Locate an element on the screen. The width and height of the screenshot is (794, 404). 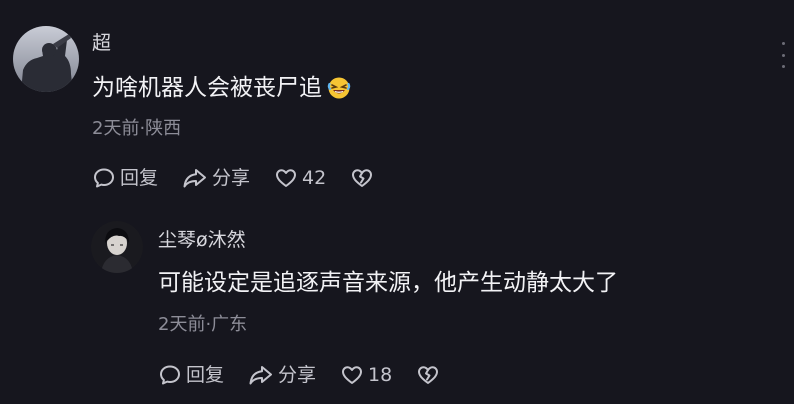
reply-text: 可能设定是追逐声音来源，他产生动静太大了 is located at coordinates (388, 283).